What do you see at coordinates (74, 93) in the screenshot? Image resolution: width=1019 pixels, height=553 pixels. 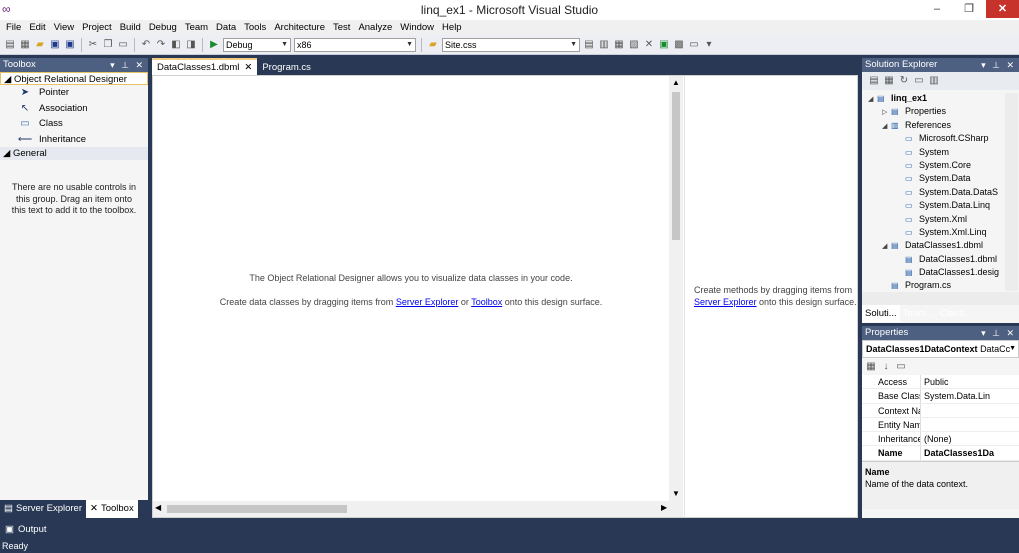 I see `toolbox-item-pointer: ➤ Pointer` at bounding box center [74, 93].